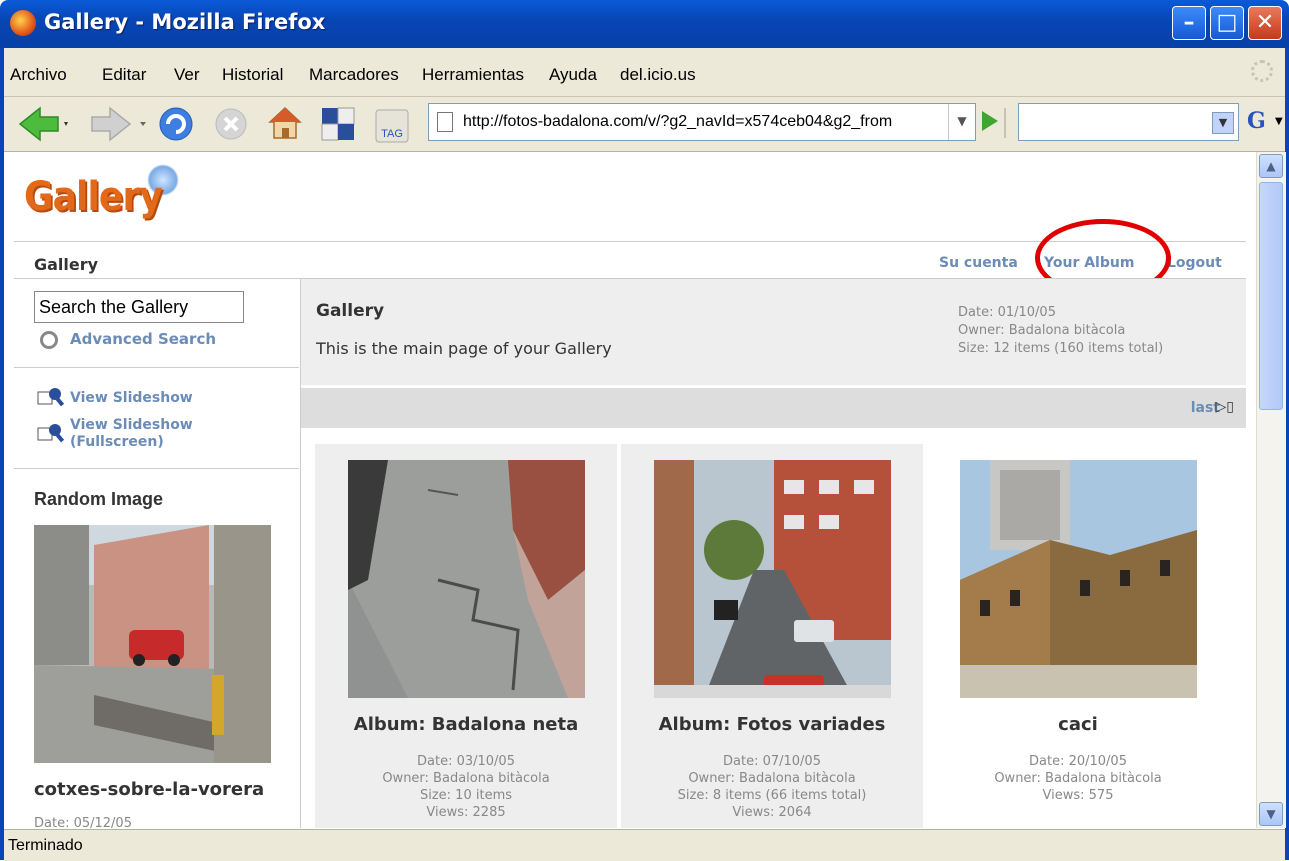 This screenshot has height=861, width=1289. I want to click on account-link: Su cuenta, so click(978, 263).